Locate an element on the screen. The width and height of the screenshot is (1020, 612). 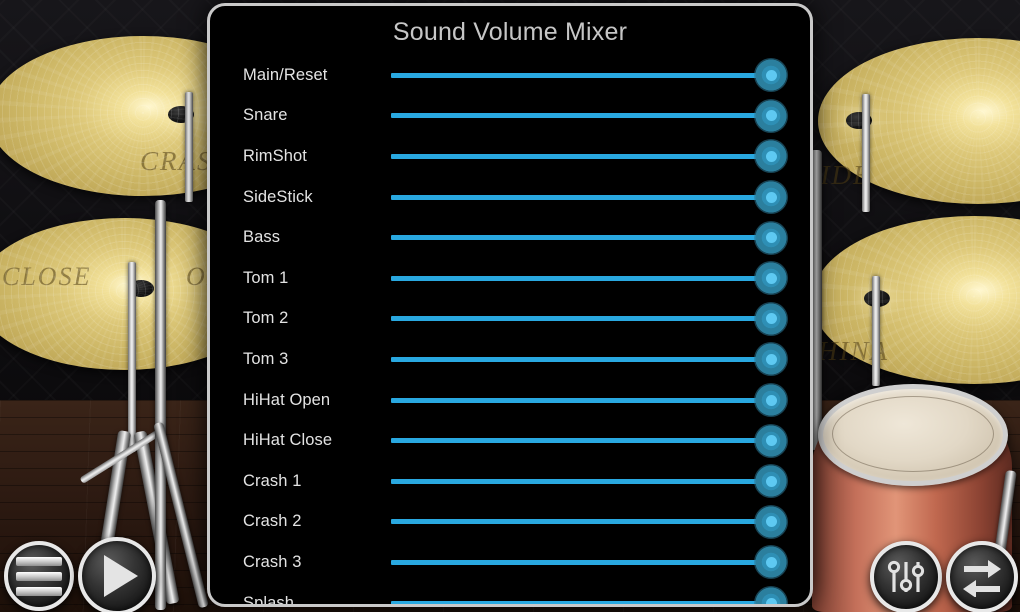
mixer-row: HiHat Open is located at coordinates (510, 400).